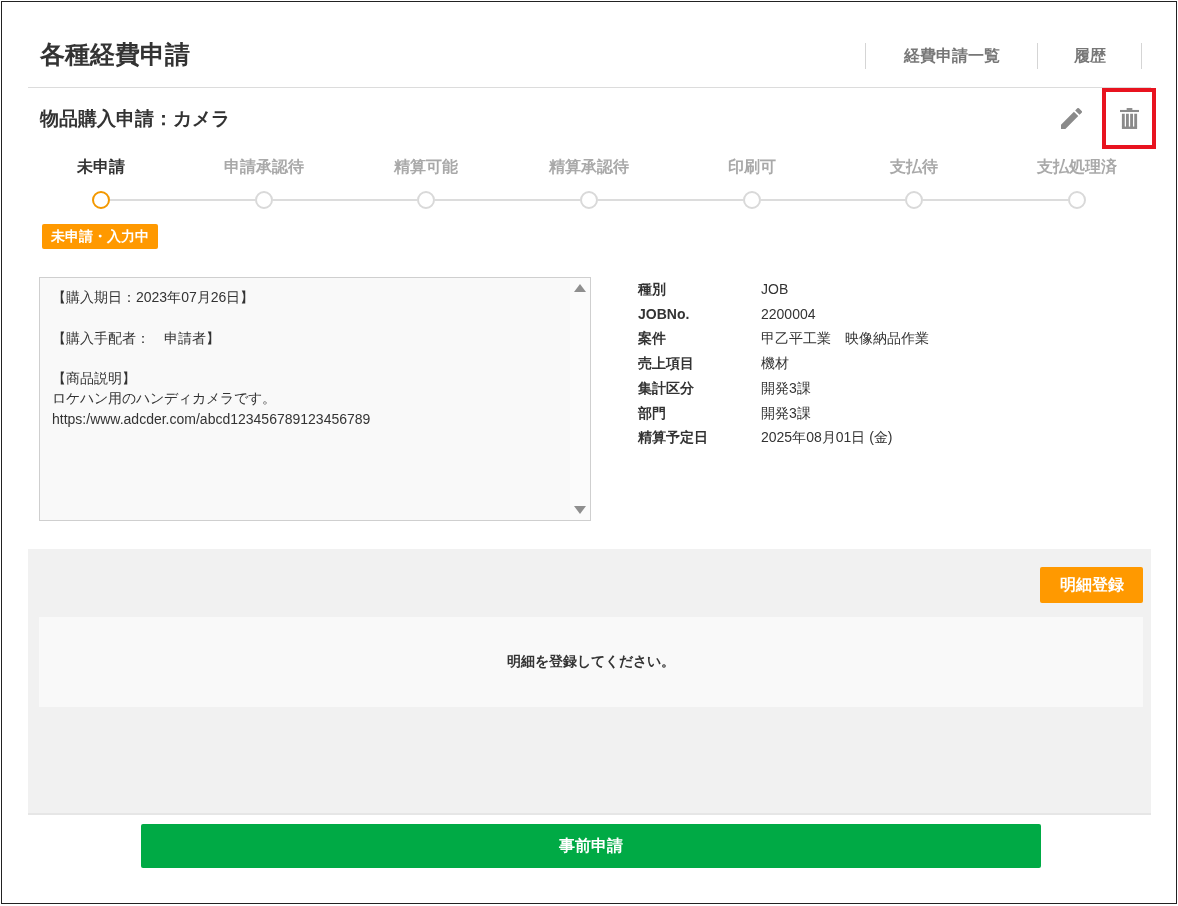 The width and height of the screenshot is (1178, 906). I want to click on detail-label: 種別, so click(652, 289).